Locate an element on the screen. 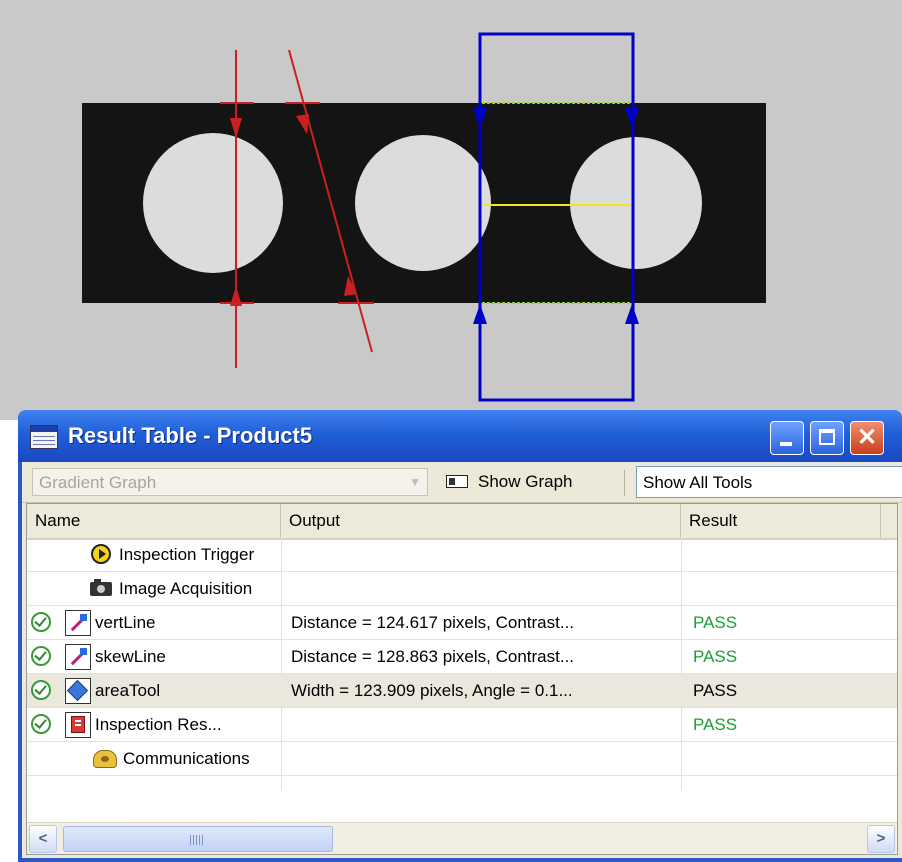 The width and height of the screenshot is (902, 862). area-tool-icon is located at coordinates (78, 691).